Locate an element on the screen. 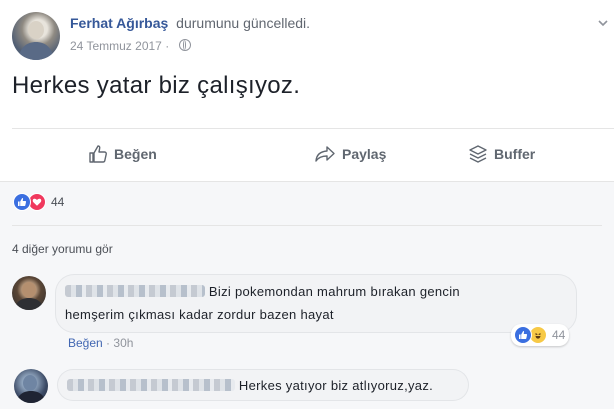 The image size is (614, 409). share-arrow-icon is located at coordinates (325, 154).